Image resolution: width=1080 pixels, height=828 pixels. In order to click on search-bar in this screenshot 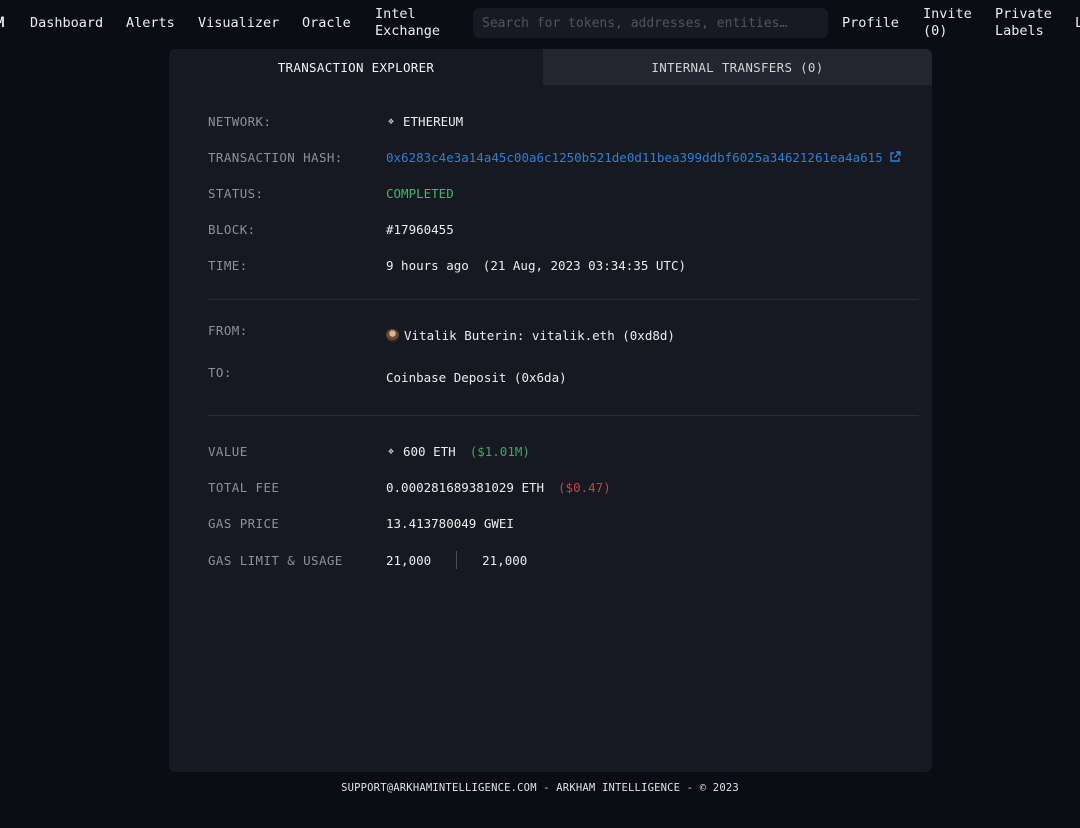, I will do `click(650, 23)`.